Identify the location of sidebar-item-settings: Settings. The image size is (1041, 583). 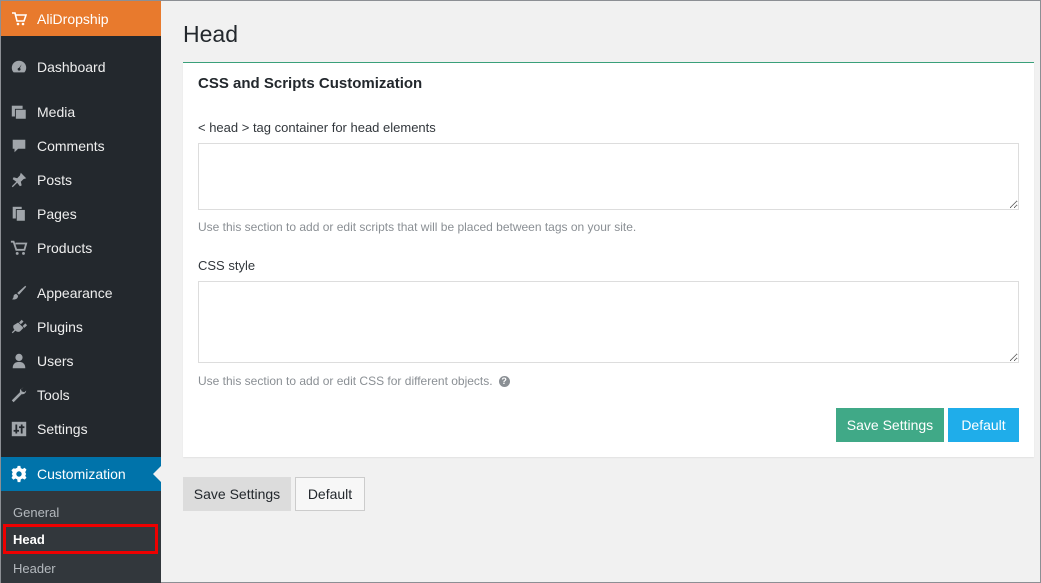
(81, 429).